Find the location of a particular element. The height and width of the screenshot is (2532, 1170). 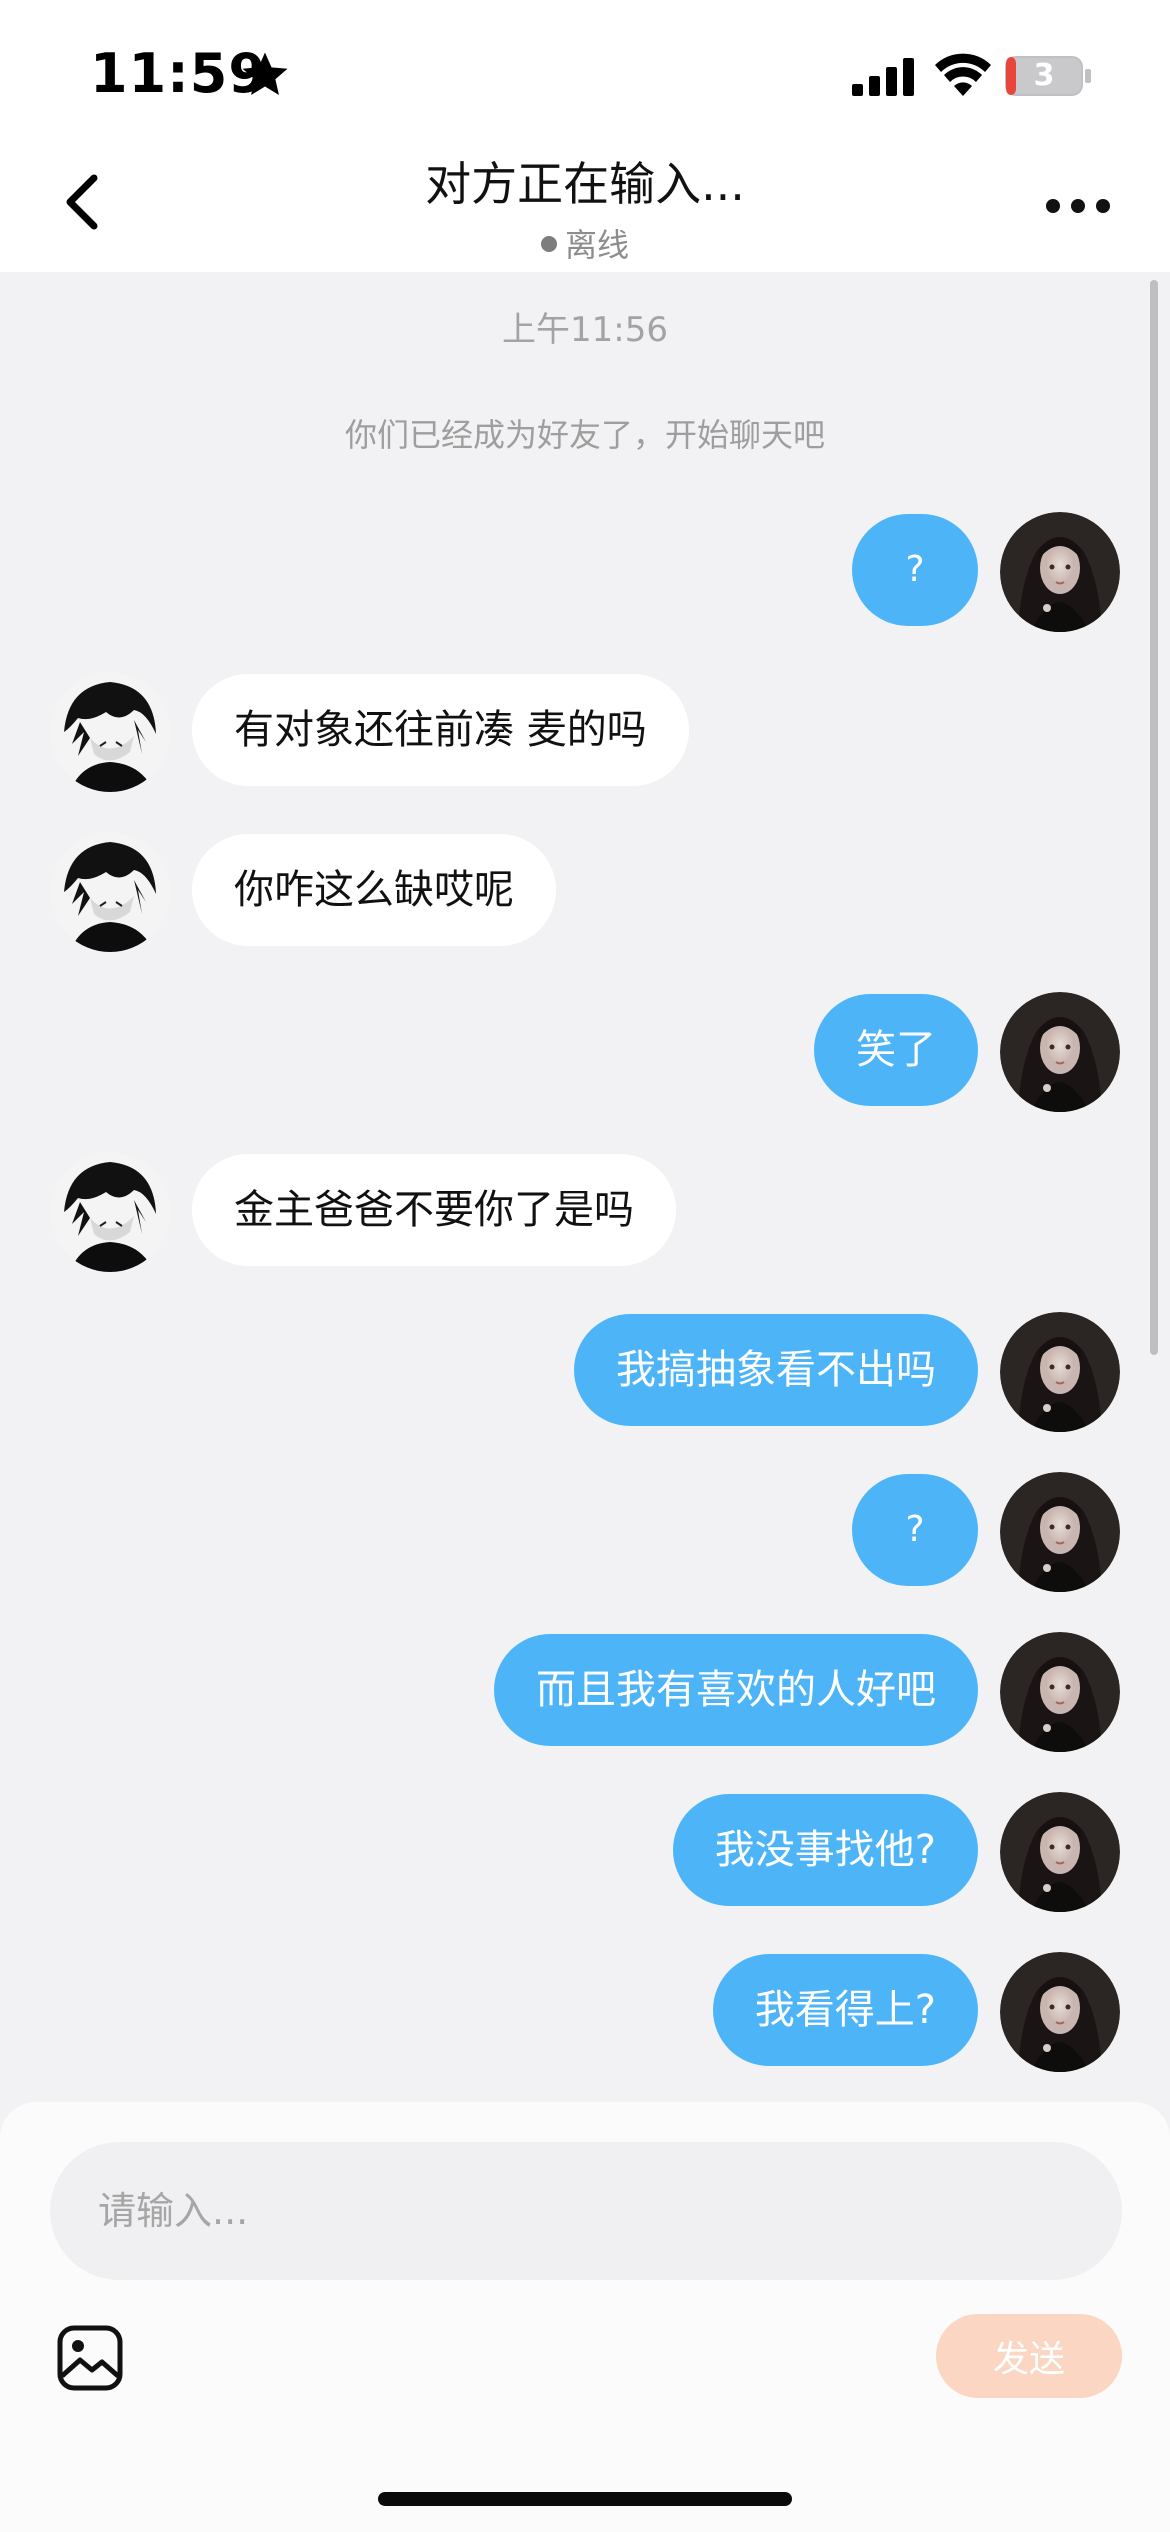

status-dot-icon is located at coordinates (548, 244).